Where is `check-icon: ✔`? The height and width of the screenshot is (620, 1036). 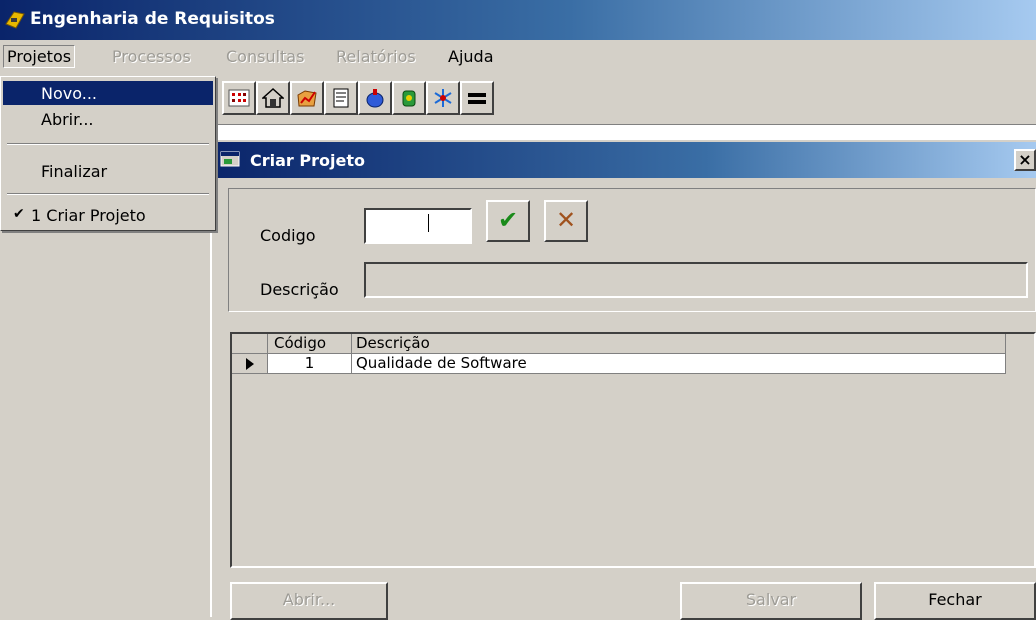 check-icon: ✔ is located at coordinates (19, 214).